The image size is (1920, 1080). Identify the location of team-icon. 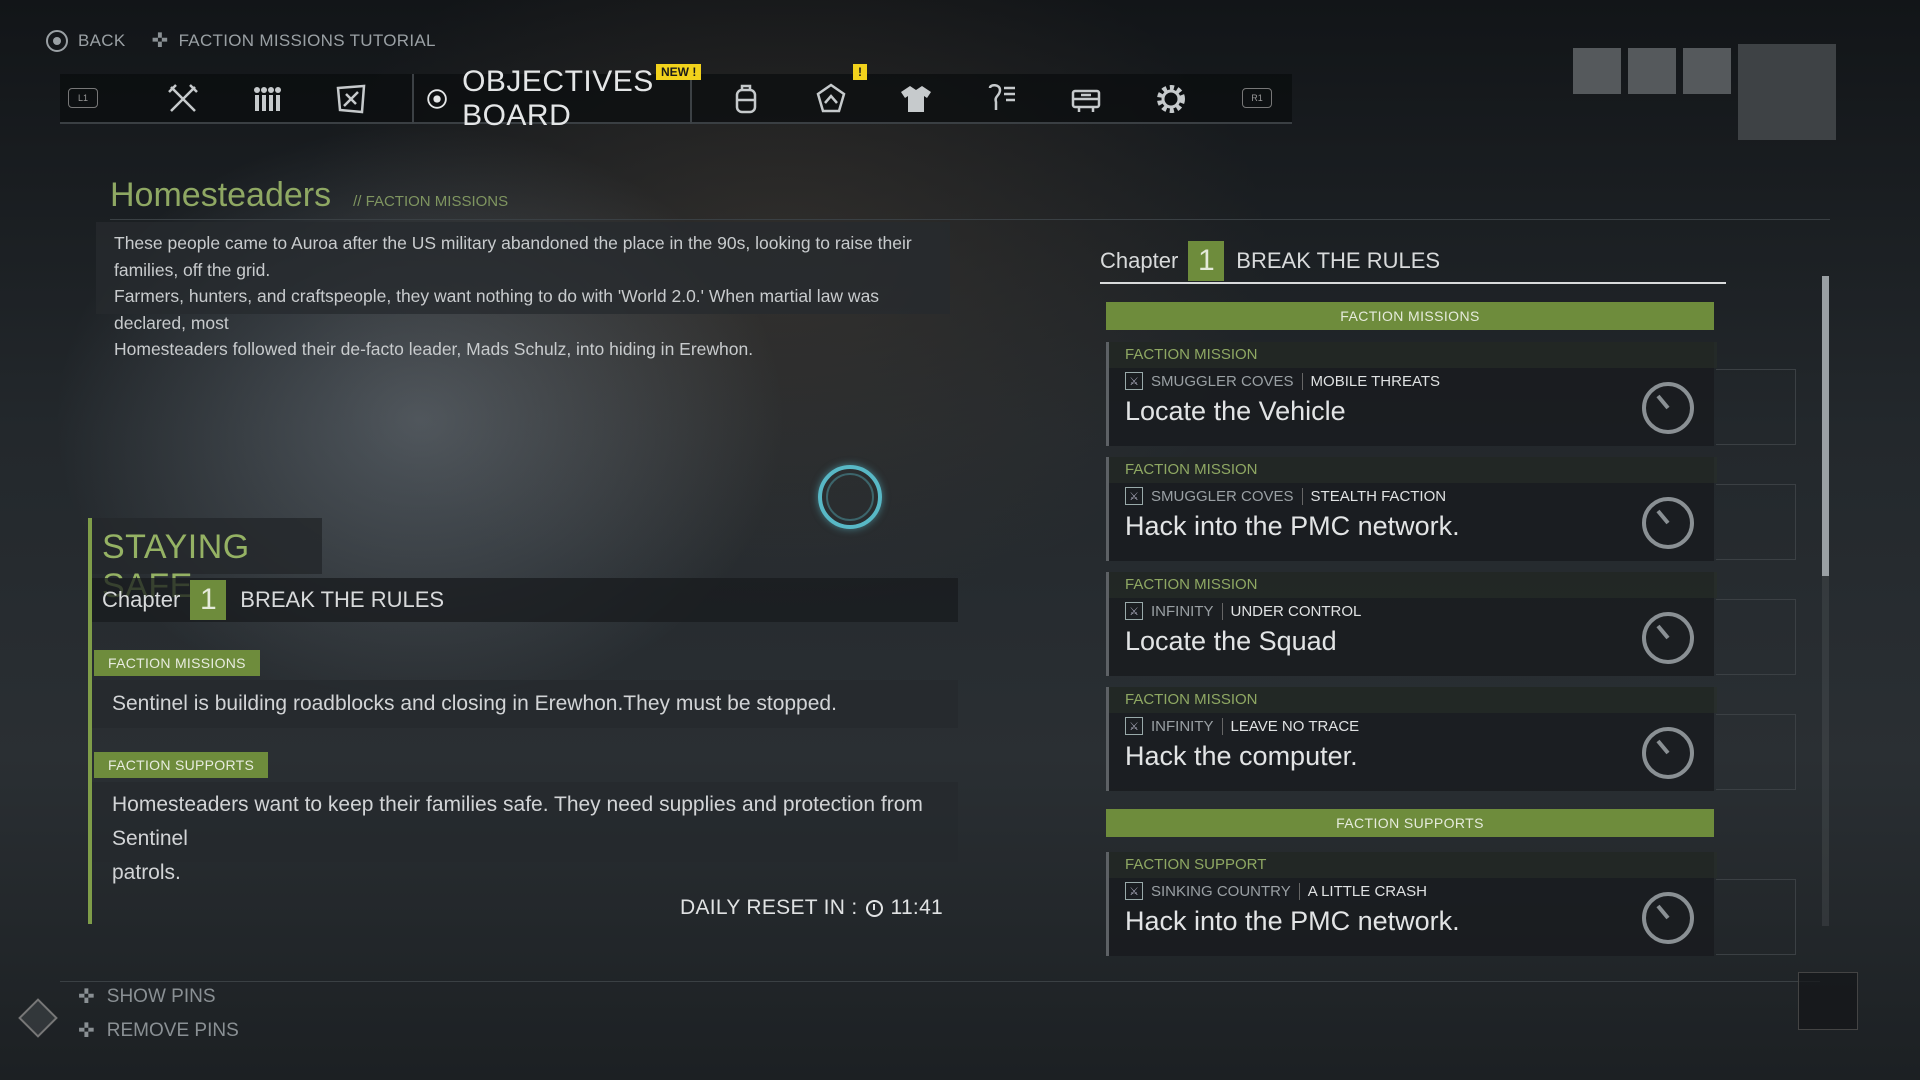
(267, 99).